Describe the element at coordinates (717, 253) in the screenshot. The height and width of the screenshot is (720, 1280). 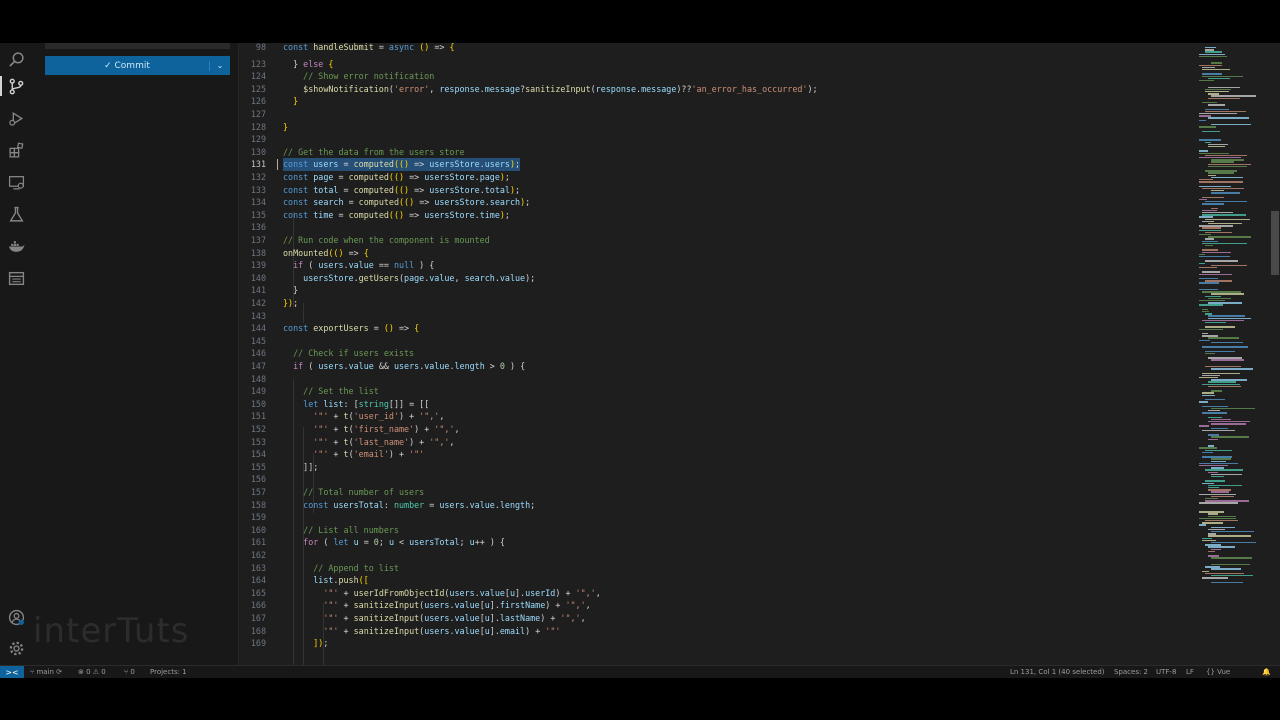
I see `code-line: 138 onMounted(() => {` at that location.